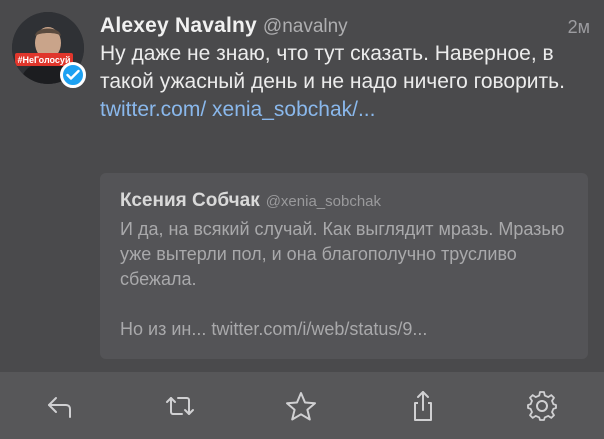  I want to click on quoted-author: Ксения Собчак @xenia_sobchak, so click(250, 201).